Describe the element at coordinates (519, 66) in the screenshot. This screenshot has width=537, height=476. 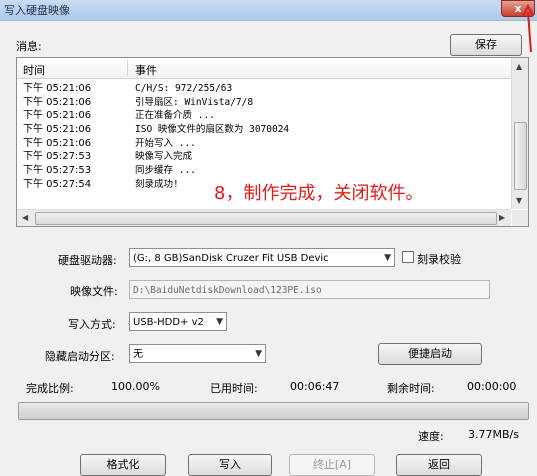
I see `scroll-up-arrow-icon: ▲` at that location.